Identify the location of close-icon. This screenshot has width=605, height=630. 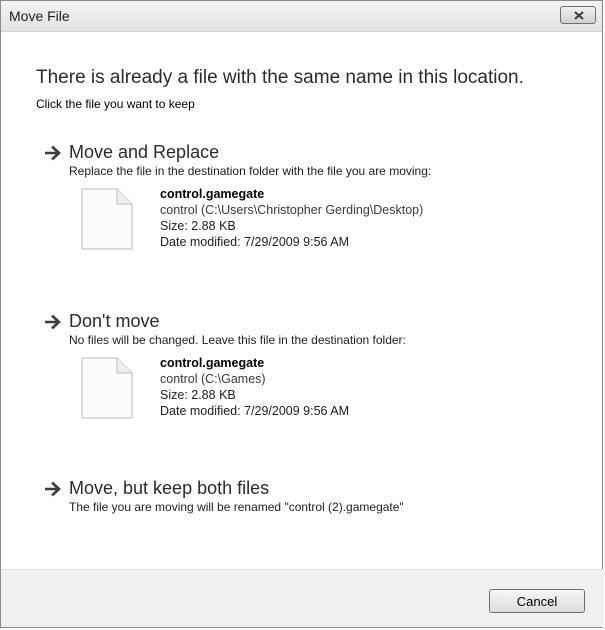
(579, 15).